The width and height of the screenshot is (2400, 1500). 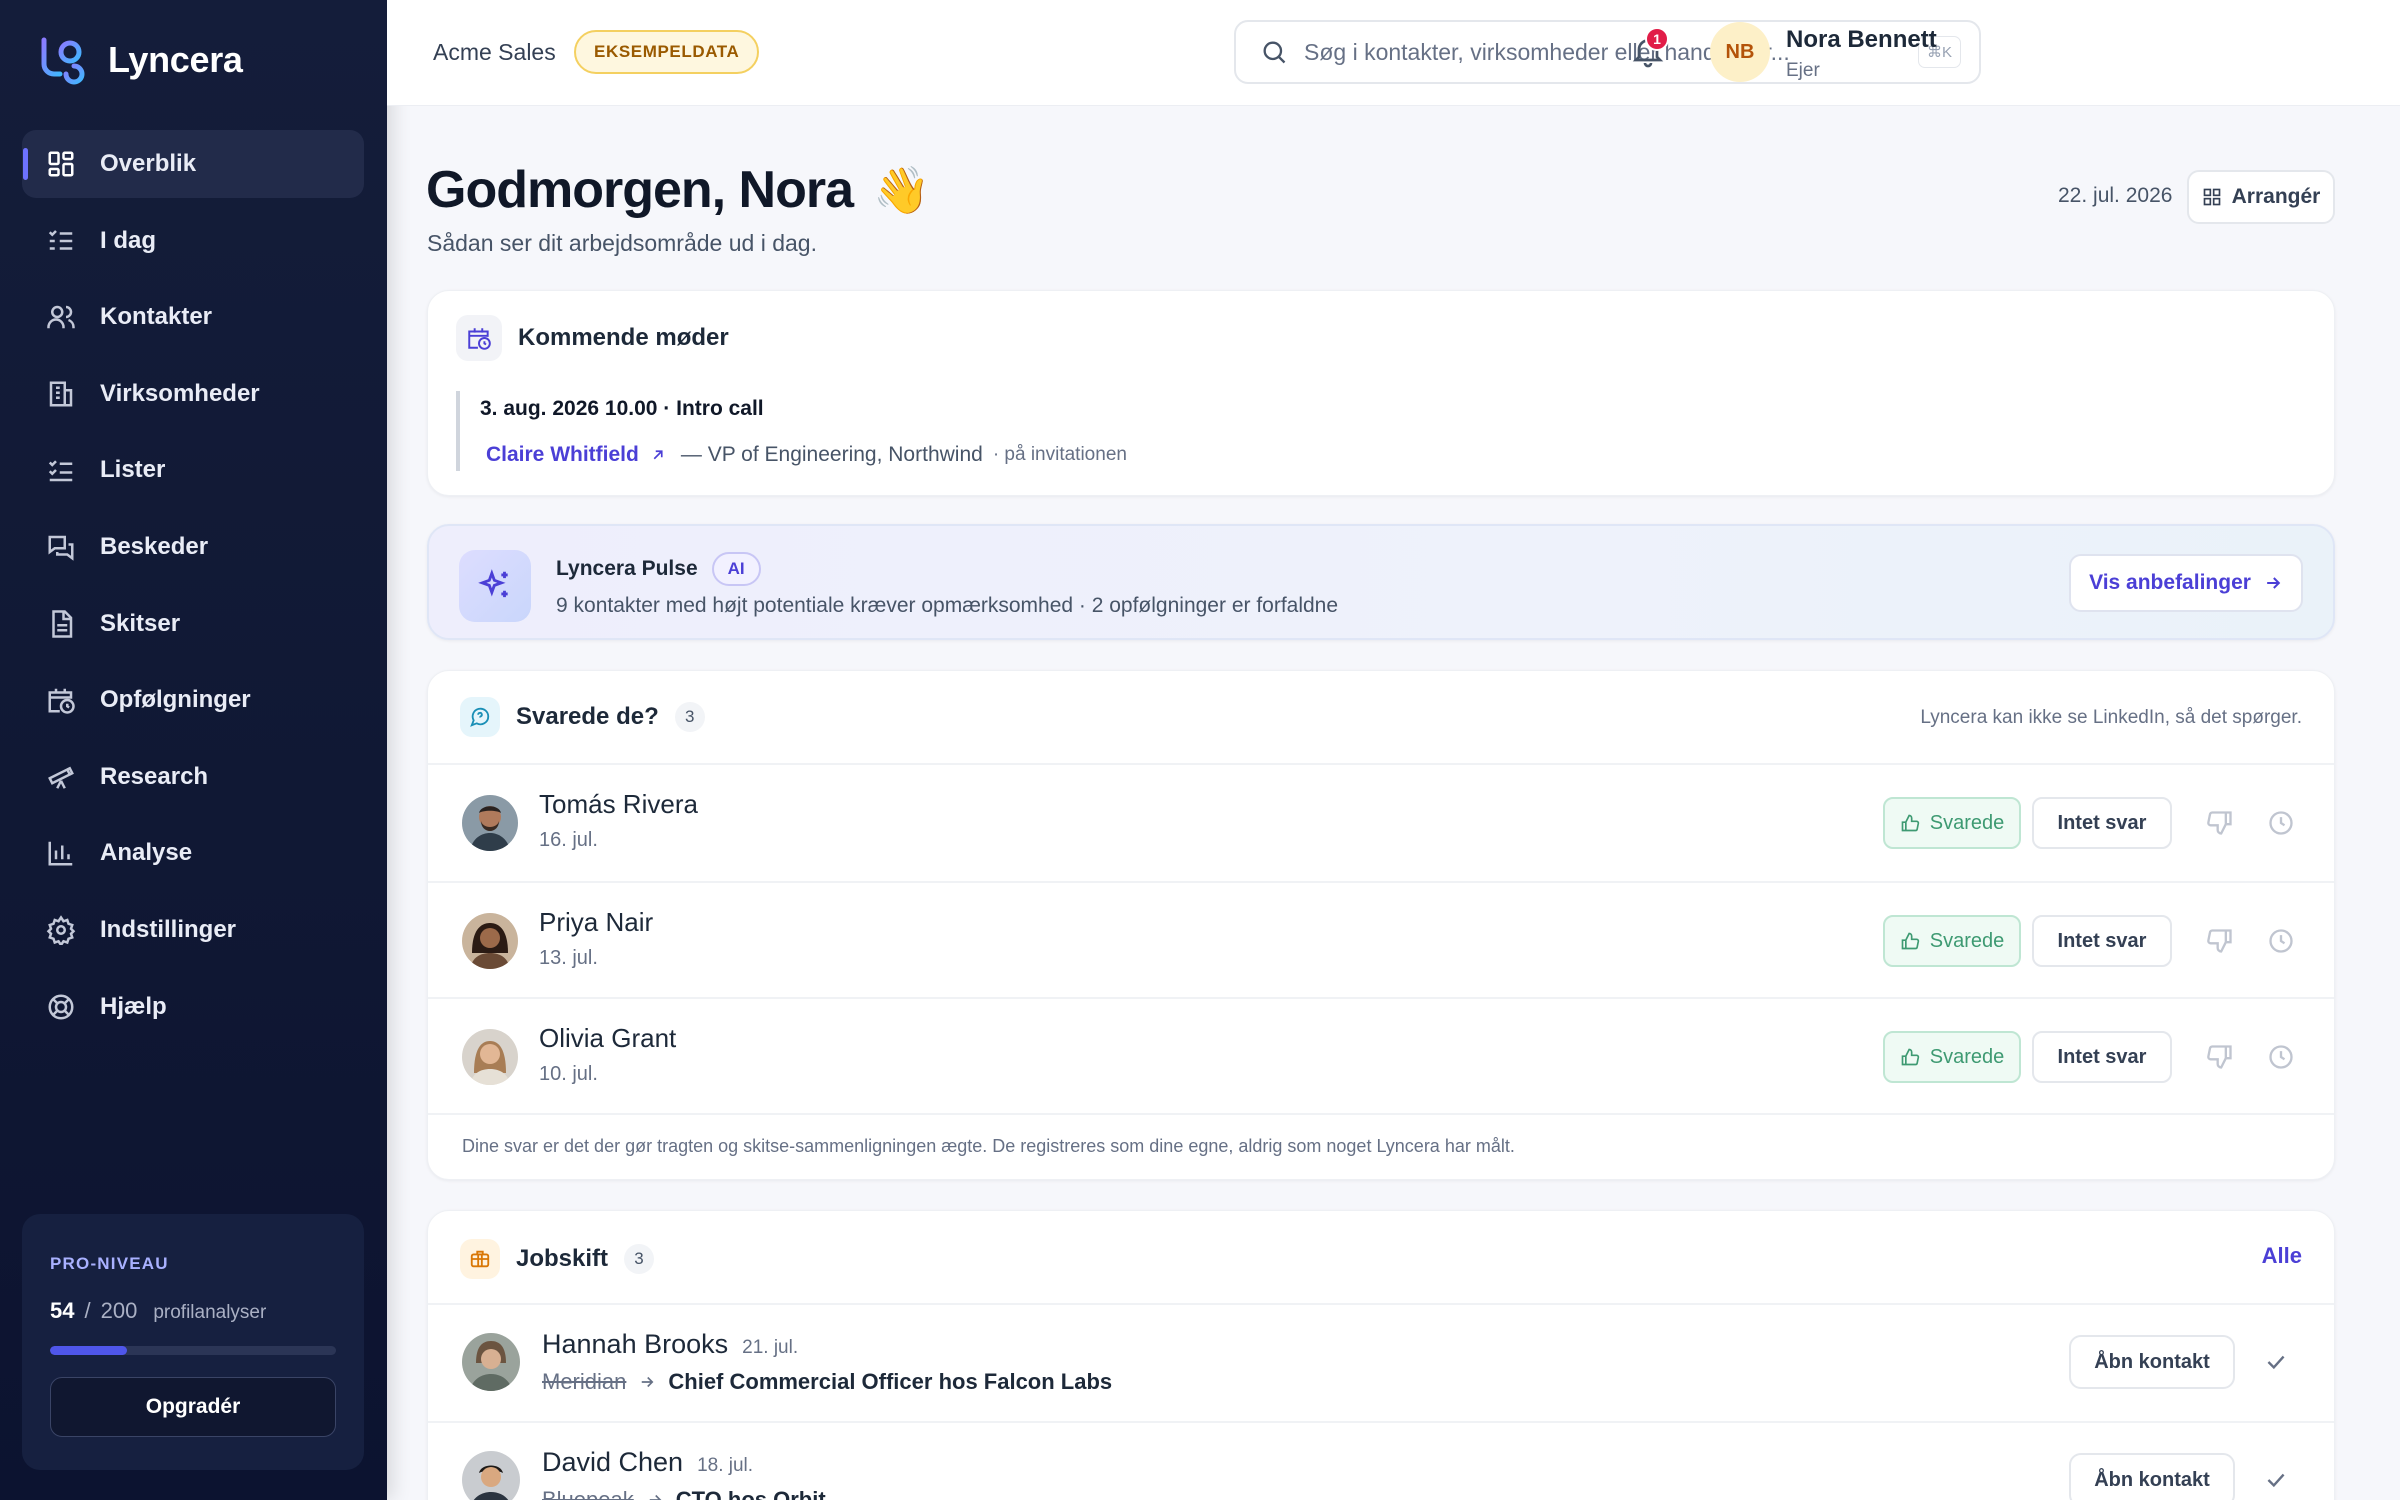 I want to click on contact-name: Olivia Grant, so click(x=607, y=1038).